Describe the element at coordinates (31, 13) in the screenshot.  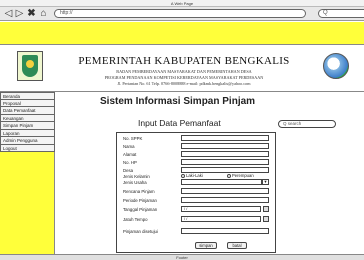
I see `close-icon: ✖` at that location.